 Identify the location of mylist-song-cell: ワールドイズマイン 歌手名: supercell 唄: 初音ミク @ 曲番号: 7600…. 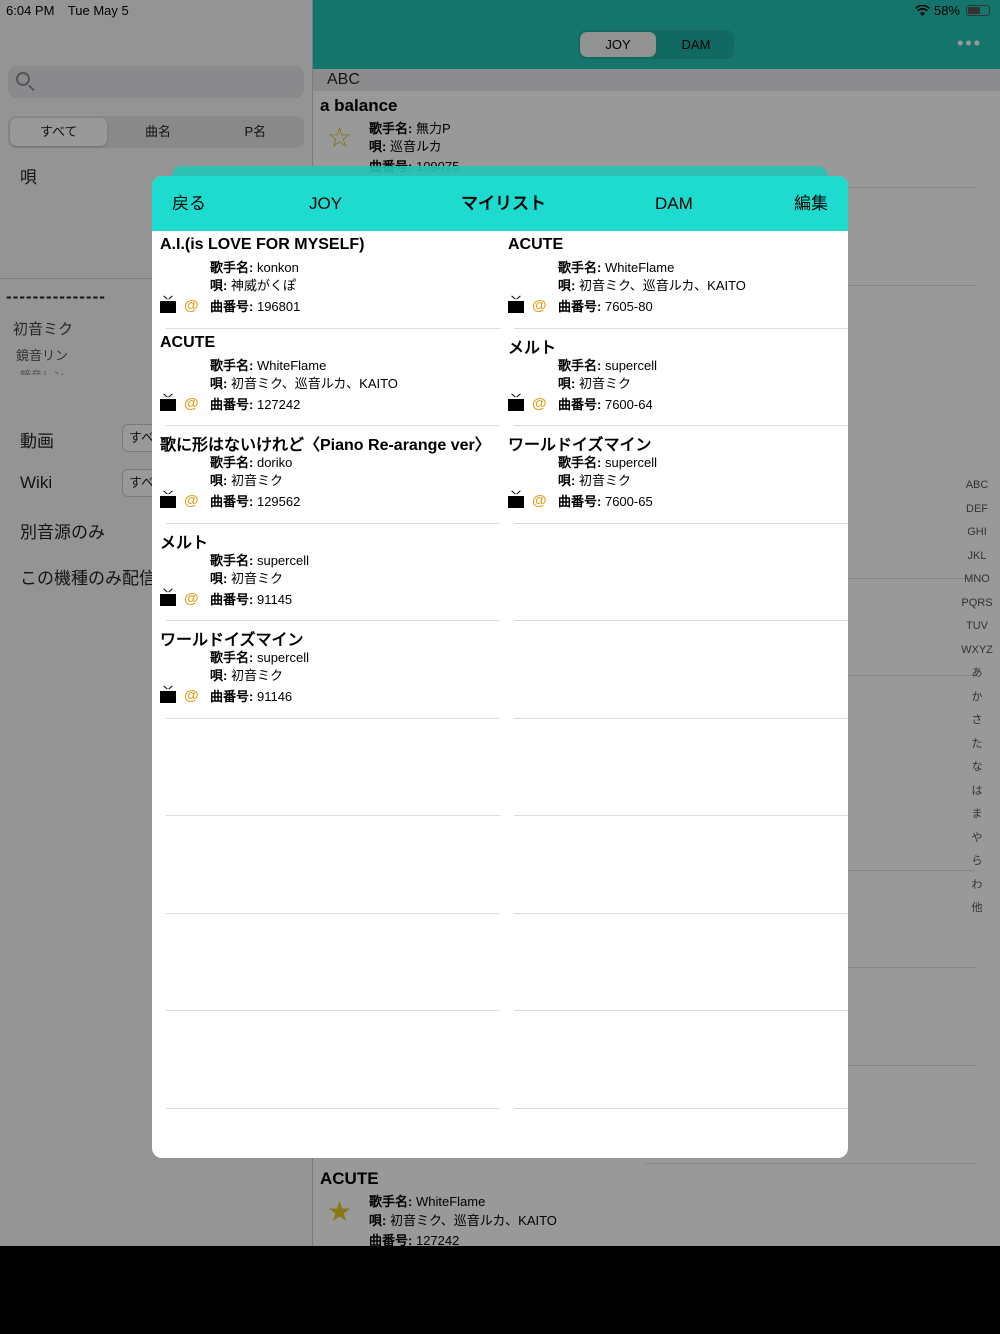
(678, 475).